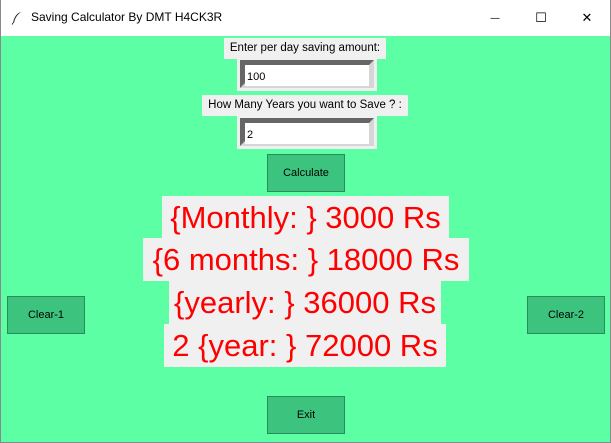 Image resolution: width=611 pixels, height=443 pixels. What do you see at coordinates (305, 217) in the screenshot?
I see `monthly-result: {Monthly: } 3000 Rs` at bounding box center [305, 217].